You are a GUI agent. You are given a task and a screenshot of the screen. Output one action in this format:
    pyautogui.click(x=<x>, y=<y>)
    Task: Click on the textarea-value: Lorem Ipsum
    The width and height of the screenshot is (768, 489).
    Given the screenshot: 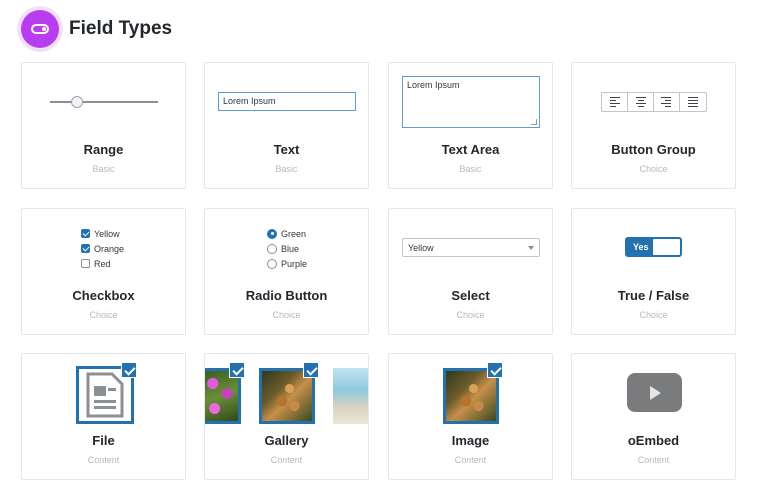 What is the action you would take?
    pyautogui.click(x=433, y=85)
    